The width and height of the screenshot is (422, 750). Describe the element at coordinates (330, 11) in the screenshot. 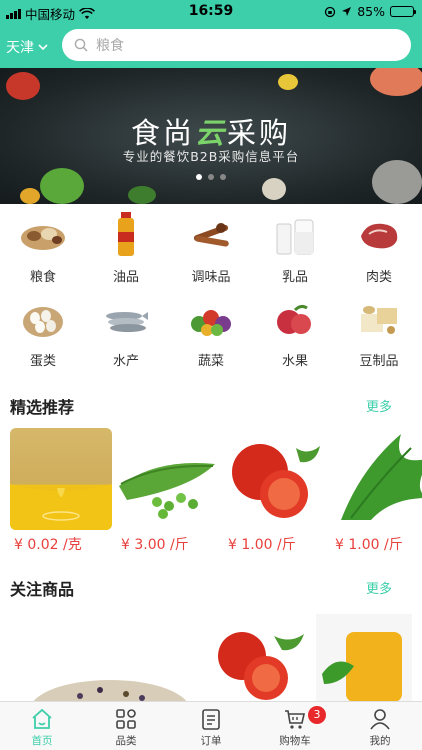

I see `rotation-lock-icon` at that location.